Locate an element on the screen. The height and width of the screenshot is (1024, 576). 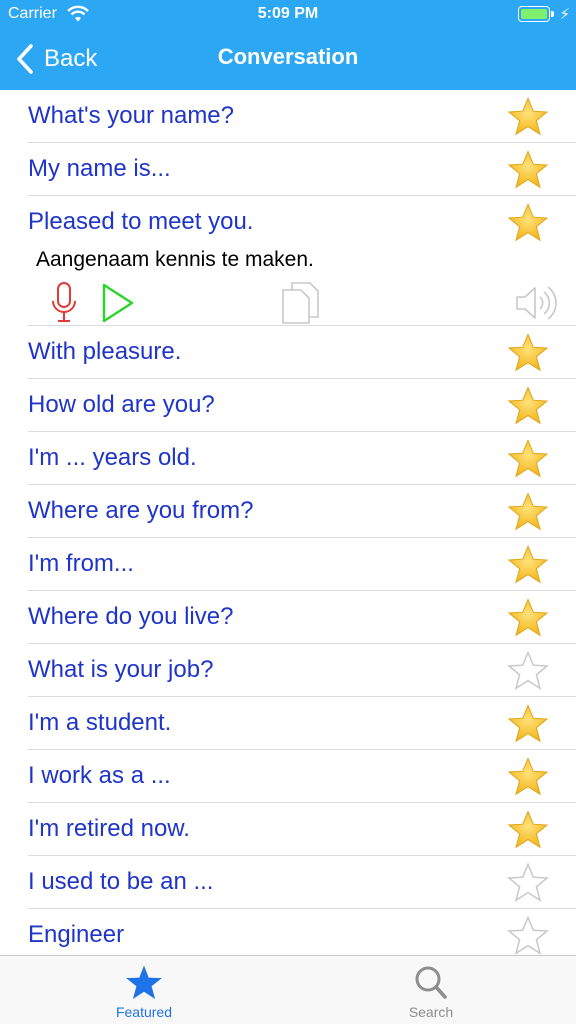
charging-icon: ⚡ is located at coordinates (564, 14).